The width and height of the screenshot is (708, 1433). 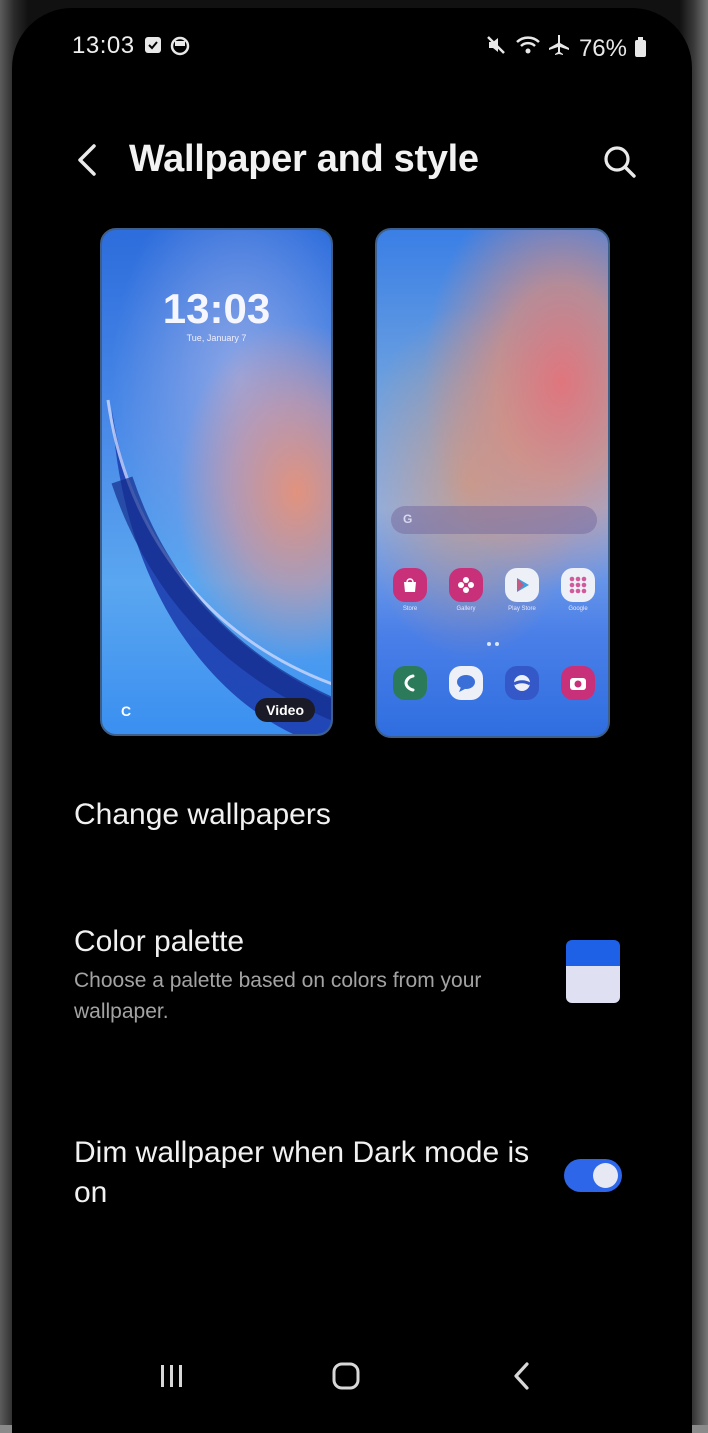 I want to click on play-store-icon, so click(x=522, y=585).